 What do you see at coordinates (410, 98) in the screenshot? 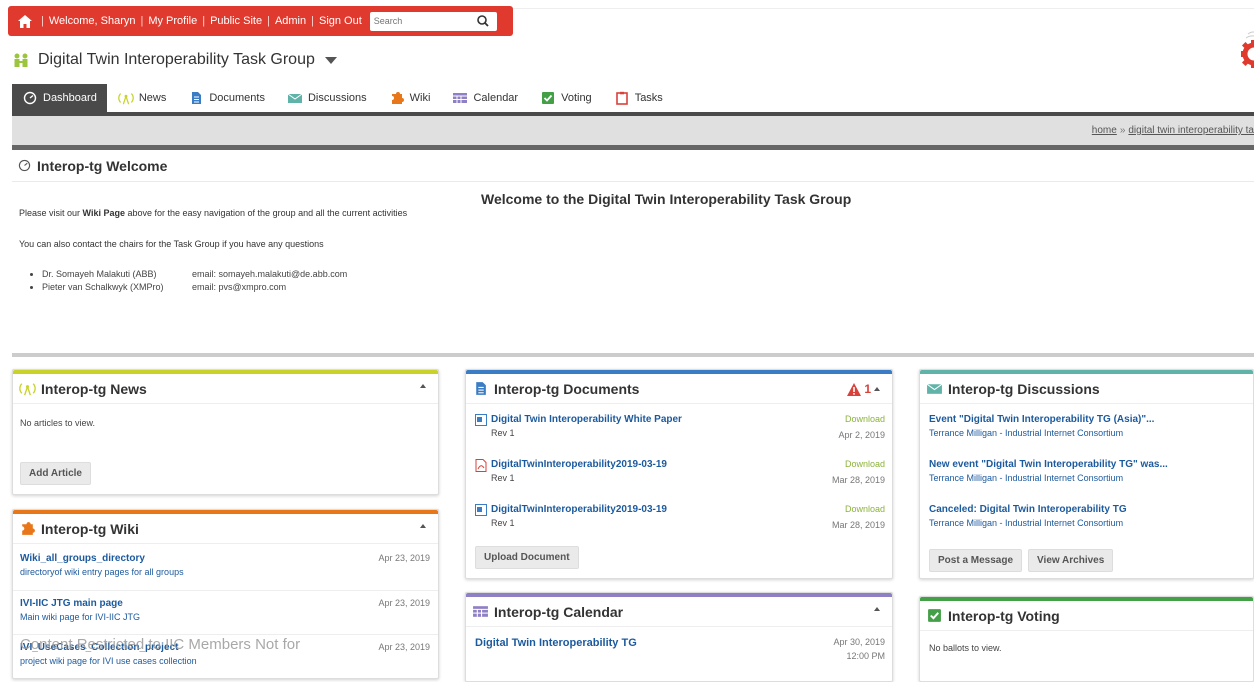
I see `tab-wiki: Wiki` at bounding box center [410, 98].